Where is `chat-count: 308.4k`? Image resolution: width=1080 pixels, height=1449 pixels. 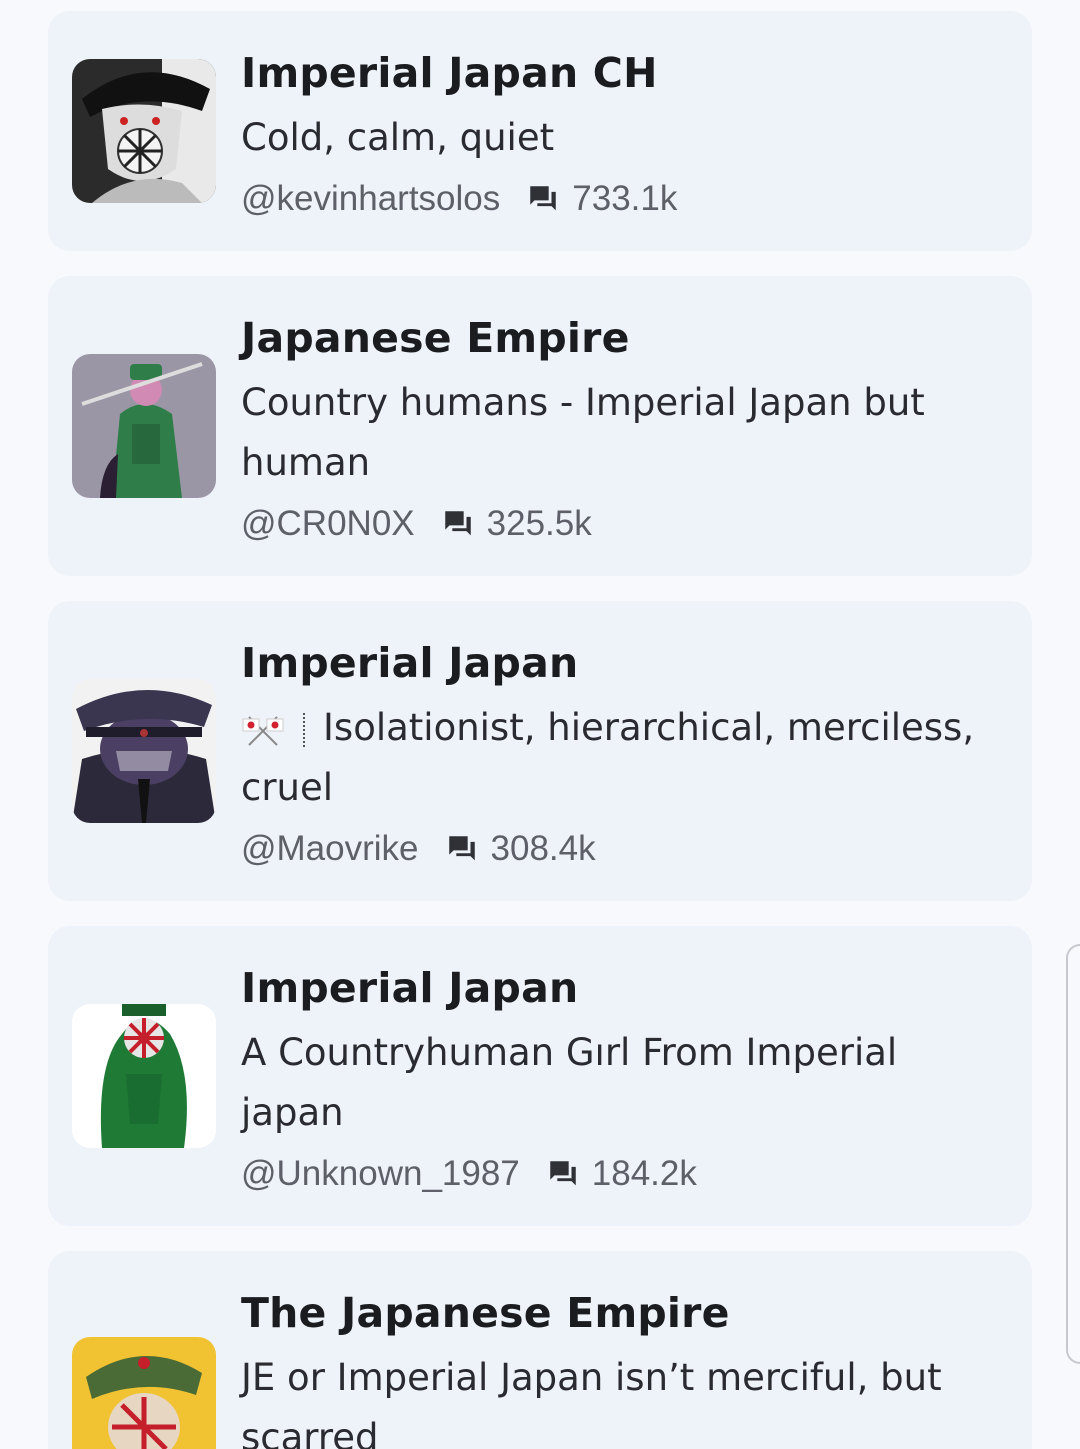 chat-count: 308.4k is located at coordinates (543, 848).